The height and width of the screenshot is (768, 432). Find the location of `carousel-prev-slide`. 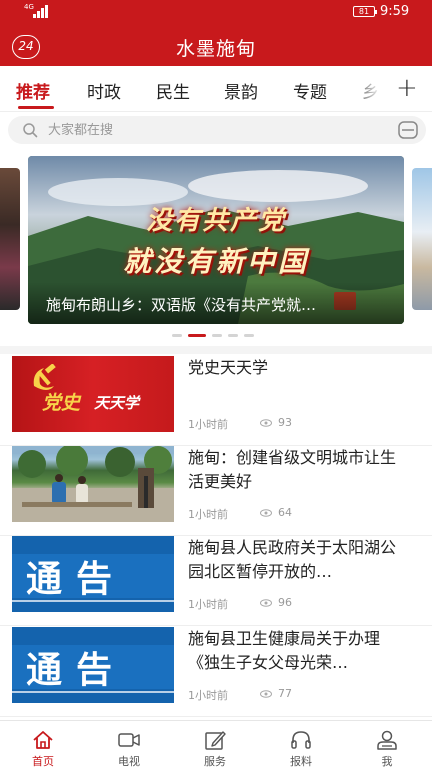

carousel-prev-slide is located at coordinates (10, 239).